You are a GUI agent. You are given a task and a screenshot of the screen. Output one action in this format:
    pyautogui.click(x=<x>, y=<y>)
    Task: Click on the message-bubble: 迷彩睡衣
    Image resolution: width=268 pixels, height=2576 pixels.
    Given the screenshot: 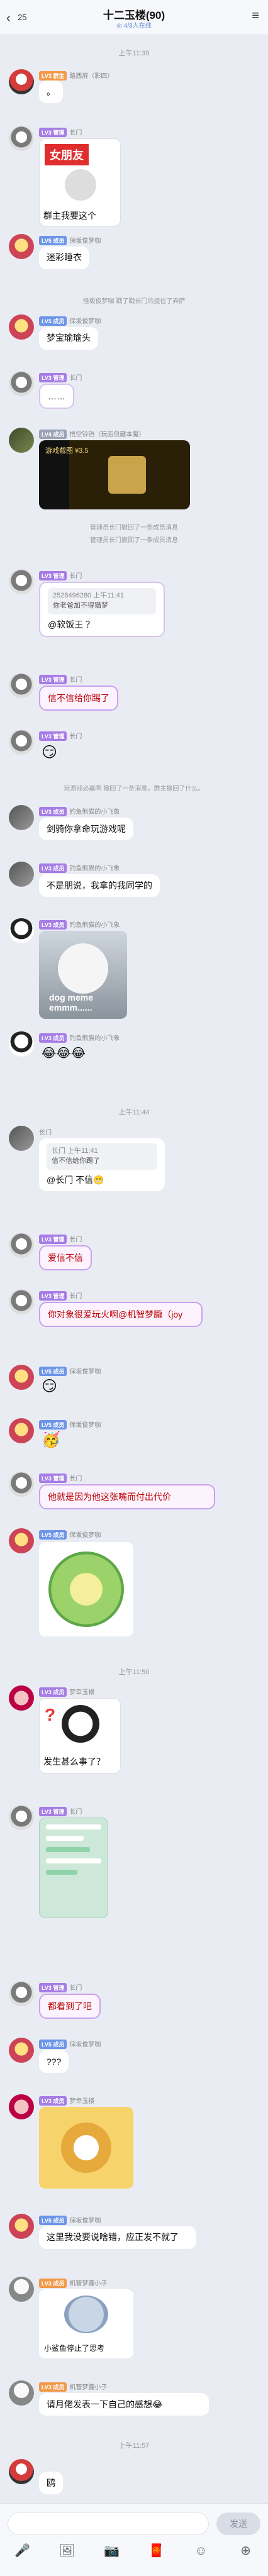 What is the action you would take?
    pyautogui.click(x=64, y=258)
    